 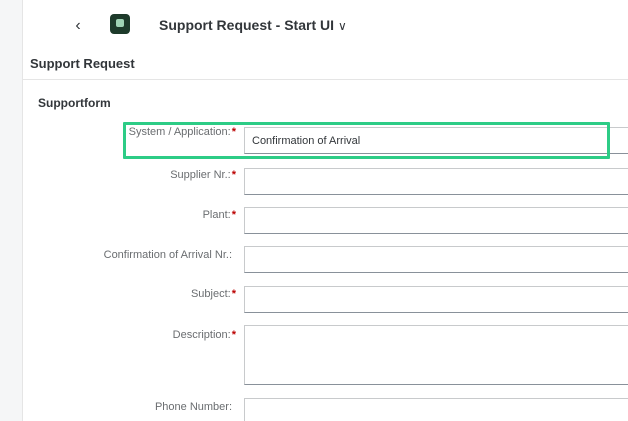 I want to click on supplier-nr-input, so click(x=436, y=181).